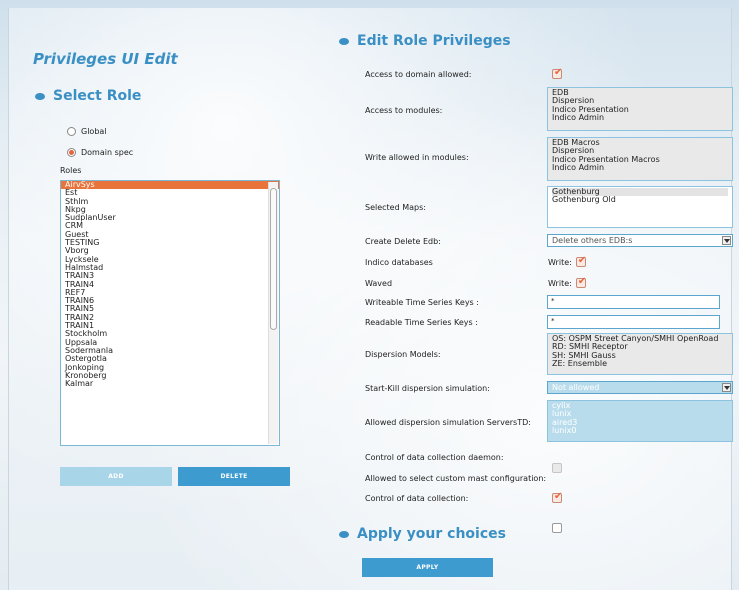  I want to click on apply-heading: Apply your choices, so click(422, 534).